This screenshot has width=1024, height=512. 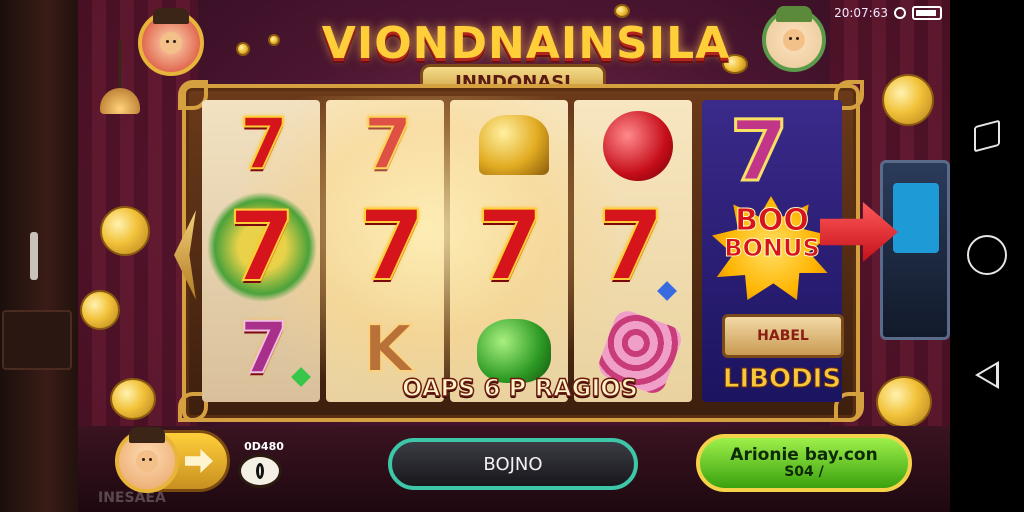 What do you see at coordinates (861, 13) in the screenshot?
I see `status-time: 20:07:63` at bounding box center [861, 13].